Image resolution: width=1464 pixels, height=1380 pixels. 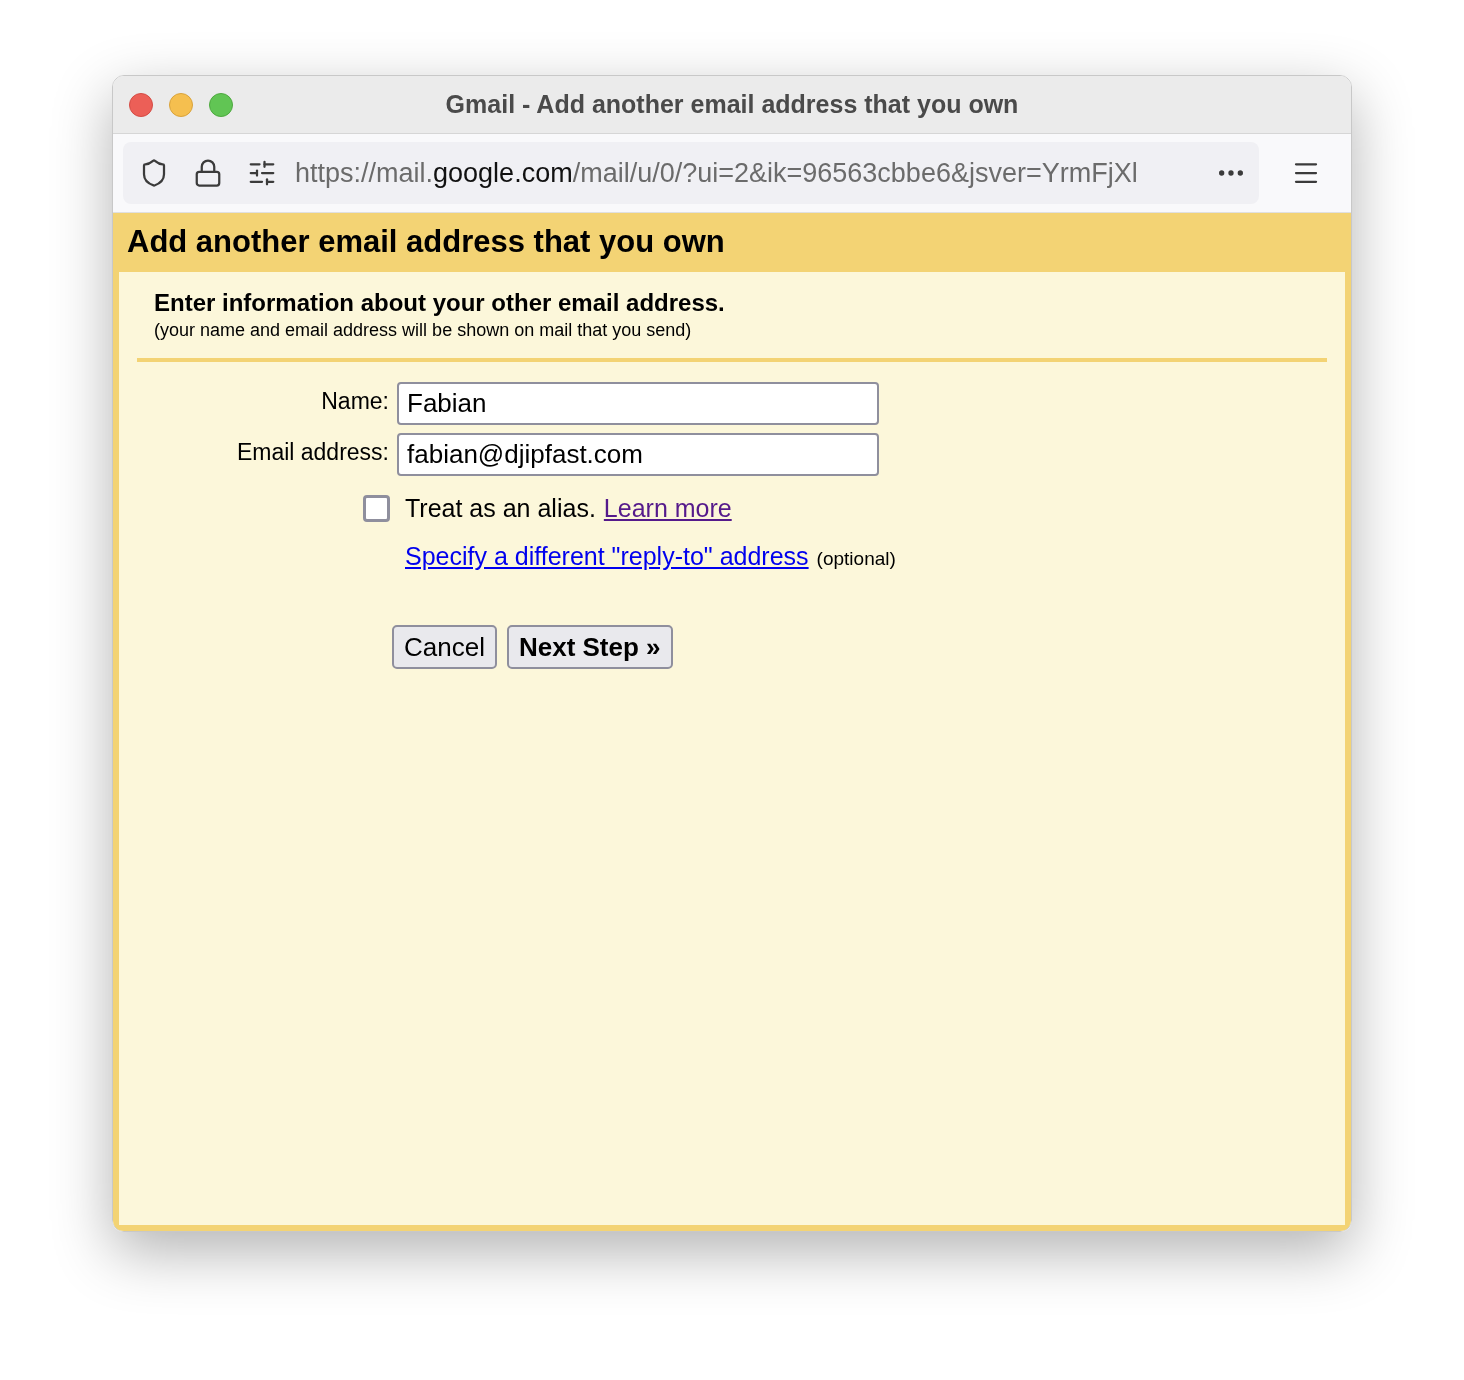 What do you see at coordinates (638, 403) in the screenshot?
I see `text-field: Fabian` at bounding box center [638, 403].